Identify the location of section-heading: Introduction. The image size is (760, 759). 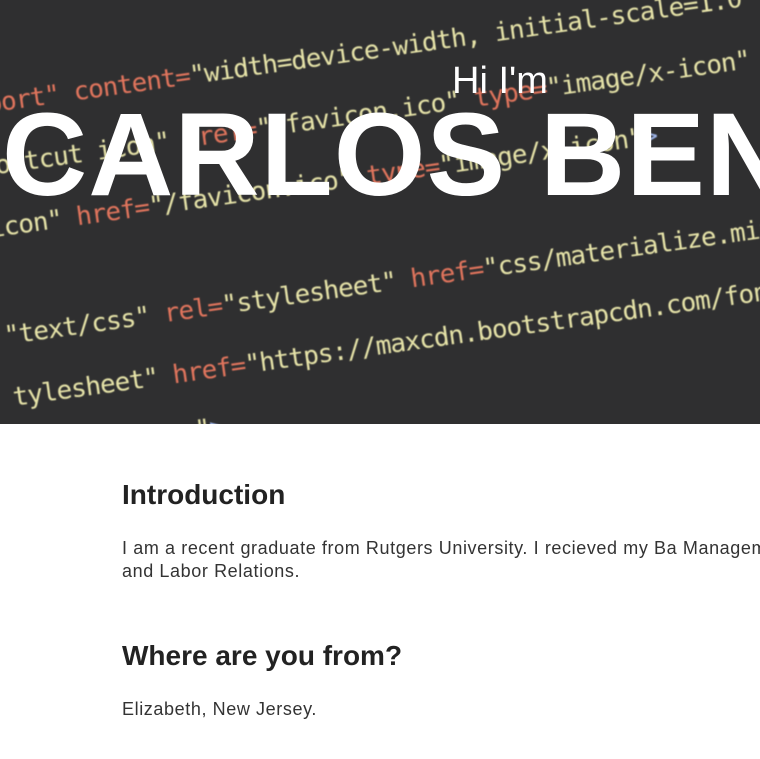
(204, 494).